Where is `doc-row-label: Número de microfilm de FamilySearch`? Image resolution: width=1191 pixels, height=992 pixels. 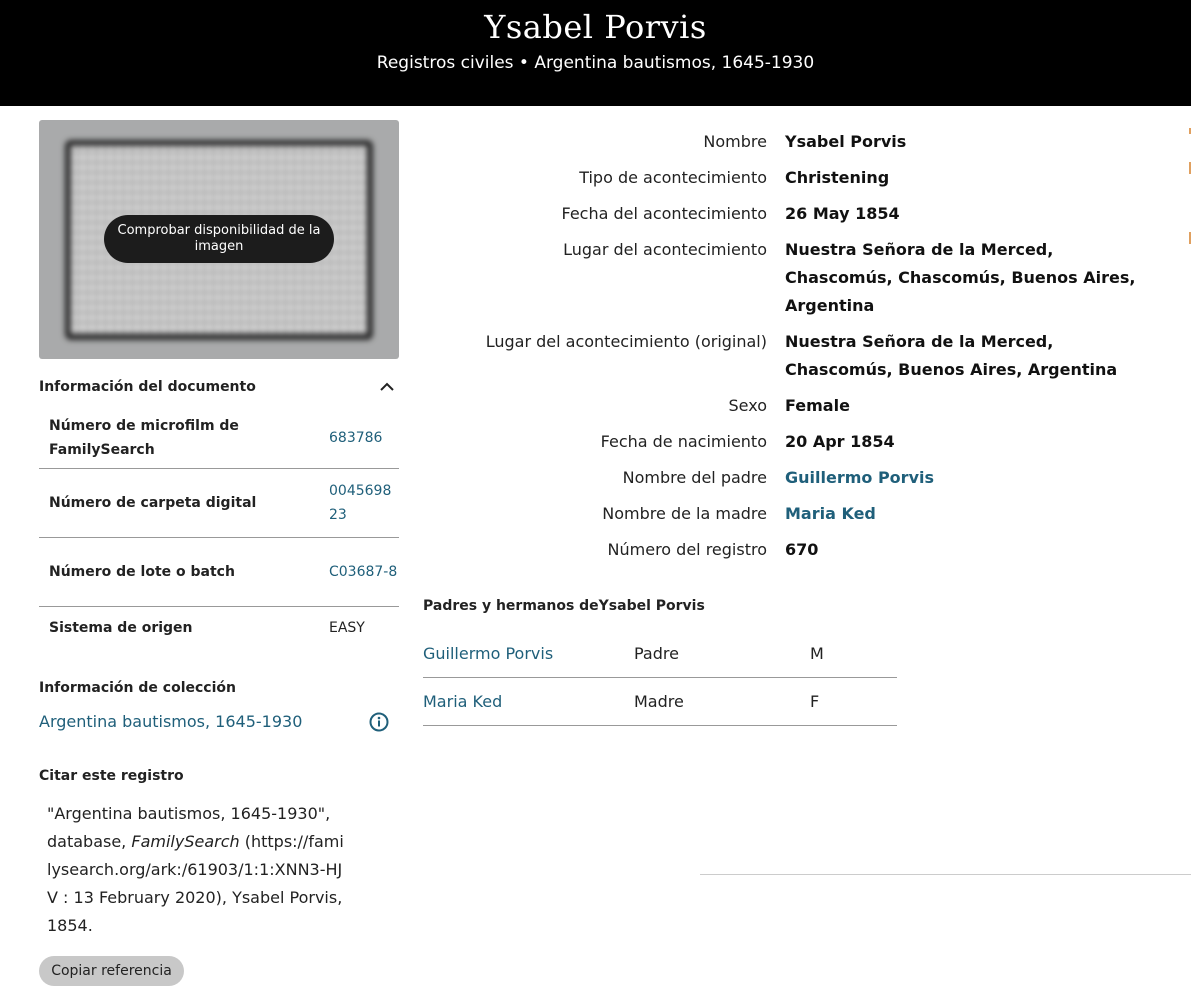 doc-row-label: Número de microfilm de FamilySearch is located at coordinates (144, 438).